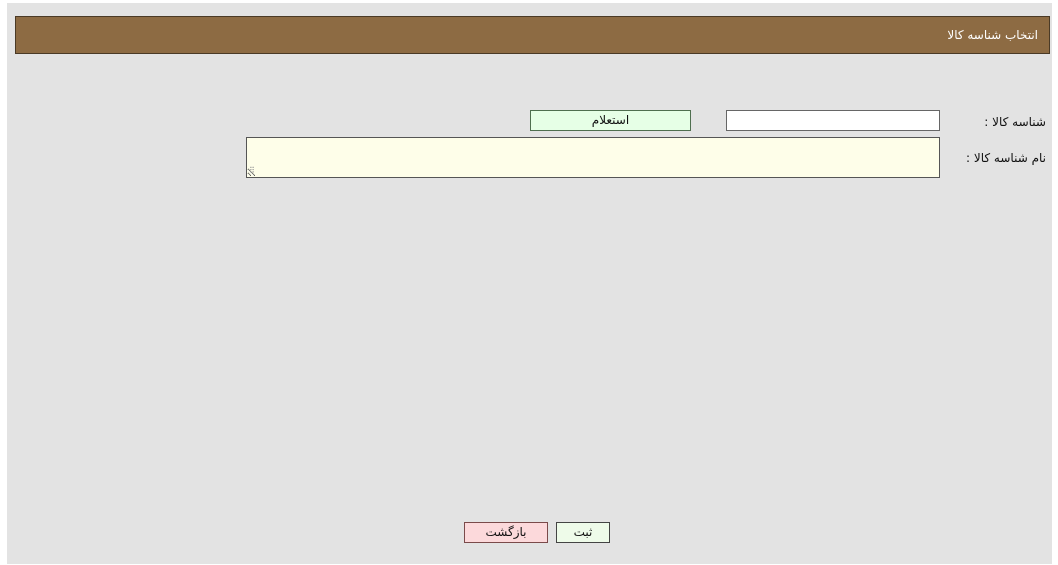 The image size is (1058, 565). I want to click on page-title: انتخاب شناسه کالا, so click(992, 35).